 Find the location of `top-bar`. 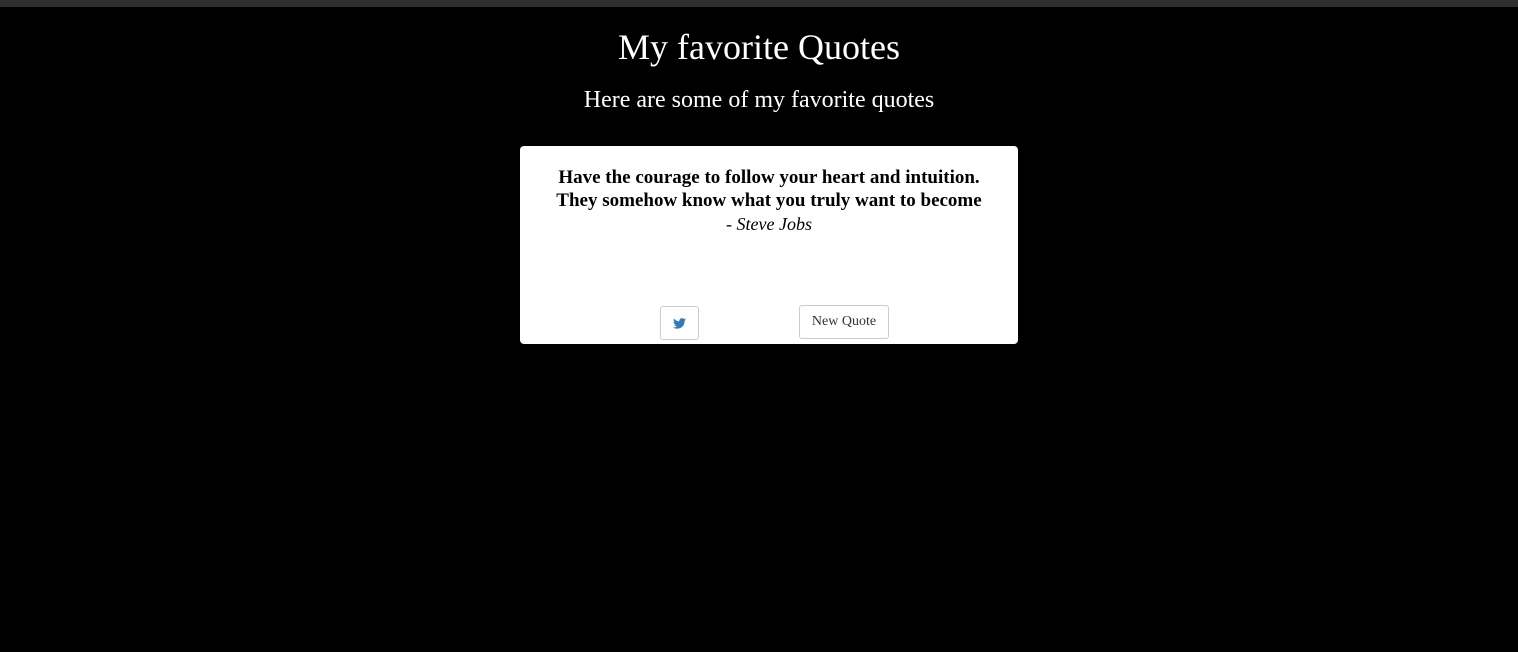

top-bar is located at coordinates (759, 3).